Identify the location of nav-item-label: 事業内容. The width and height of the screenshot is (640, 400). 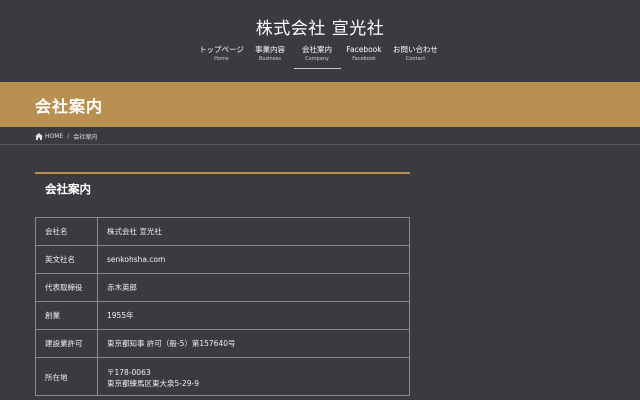
(270, 49).